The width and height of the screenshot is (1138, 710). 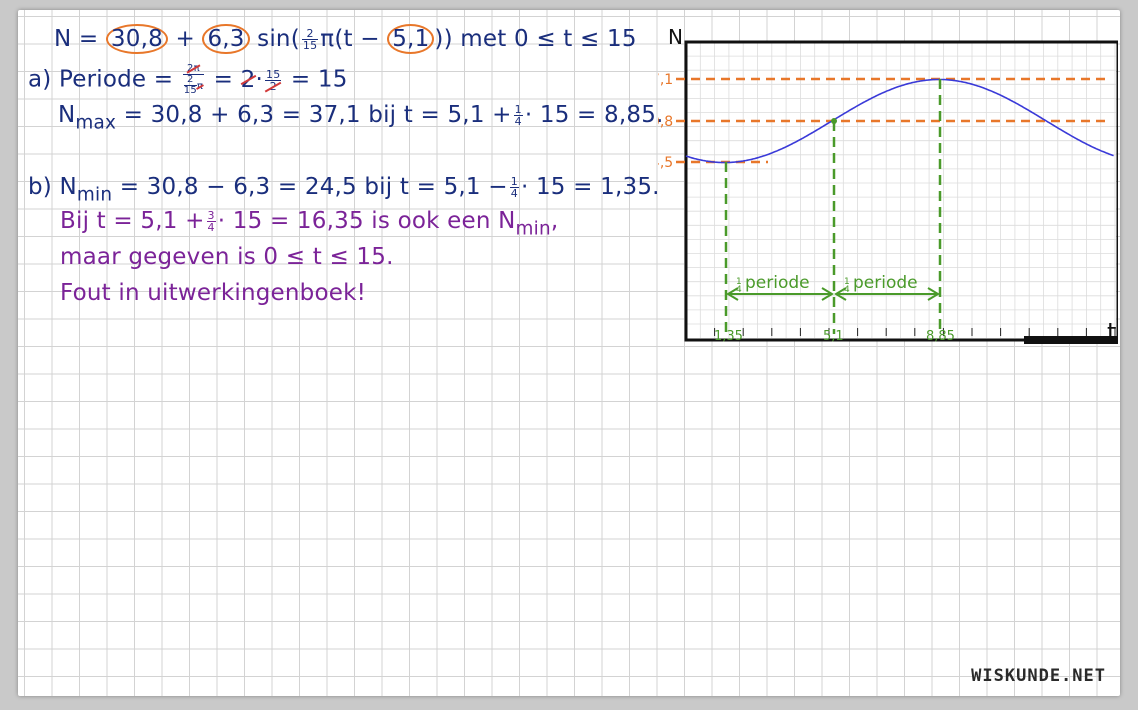 I want to click on nmax-sub: max, so click(x=96, y=123).